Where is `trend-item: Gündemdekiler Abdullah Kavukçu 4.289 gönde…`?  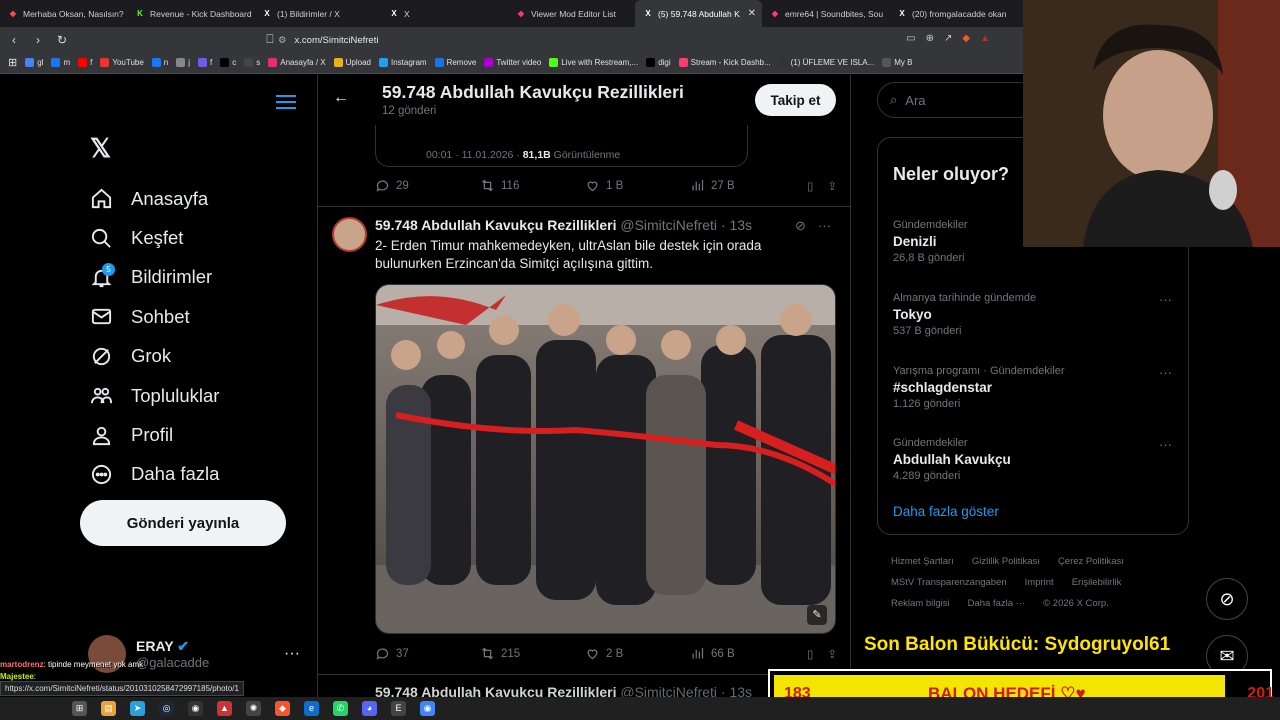 trend-item: Gündemdekiler Abdullah Kavukçu 4.289 gönde… is located at coordinates (1035, 459).